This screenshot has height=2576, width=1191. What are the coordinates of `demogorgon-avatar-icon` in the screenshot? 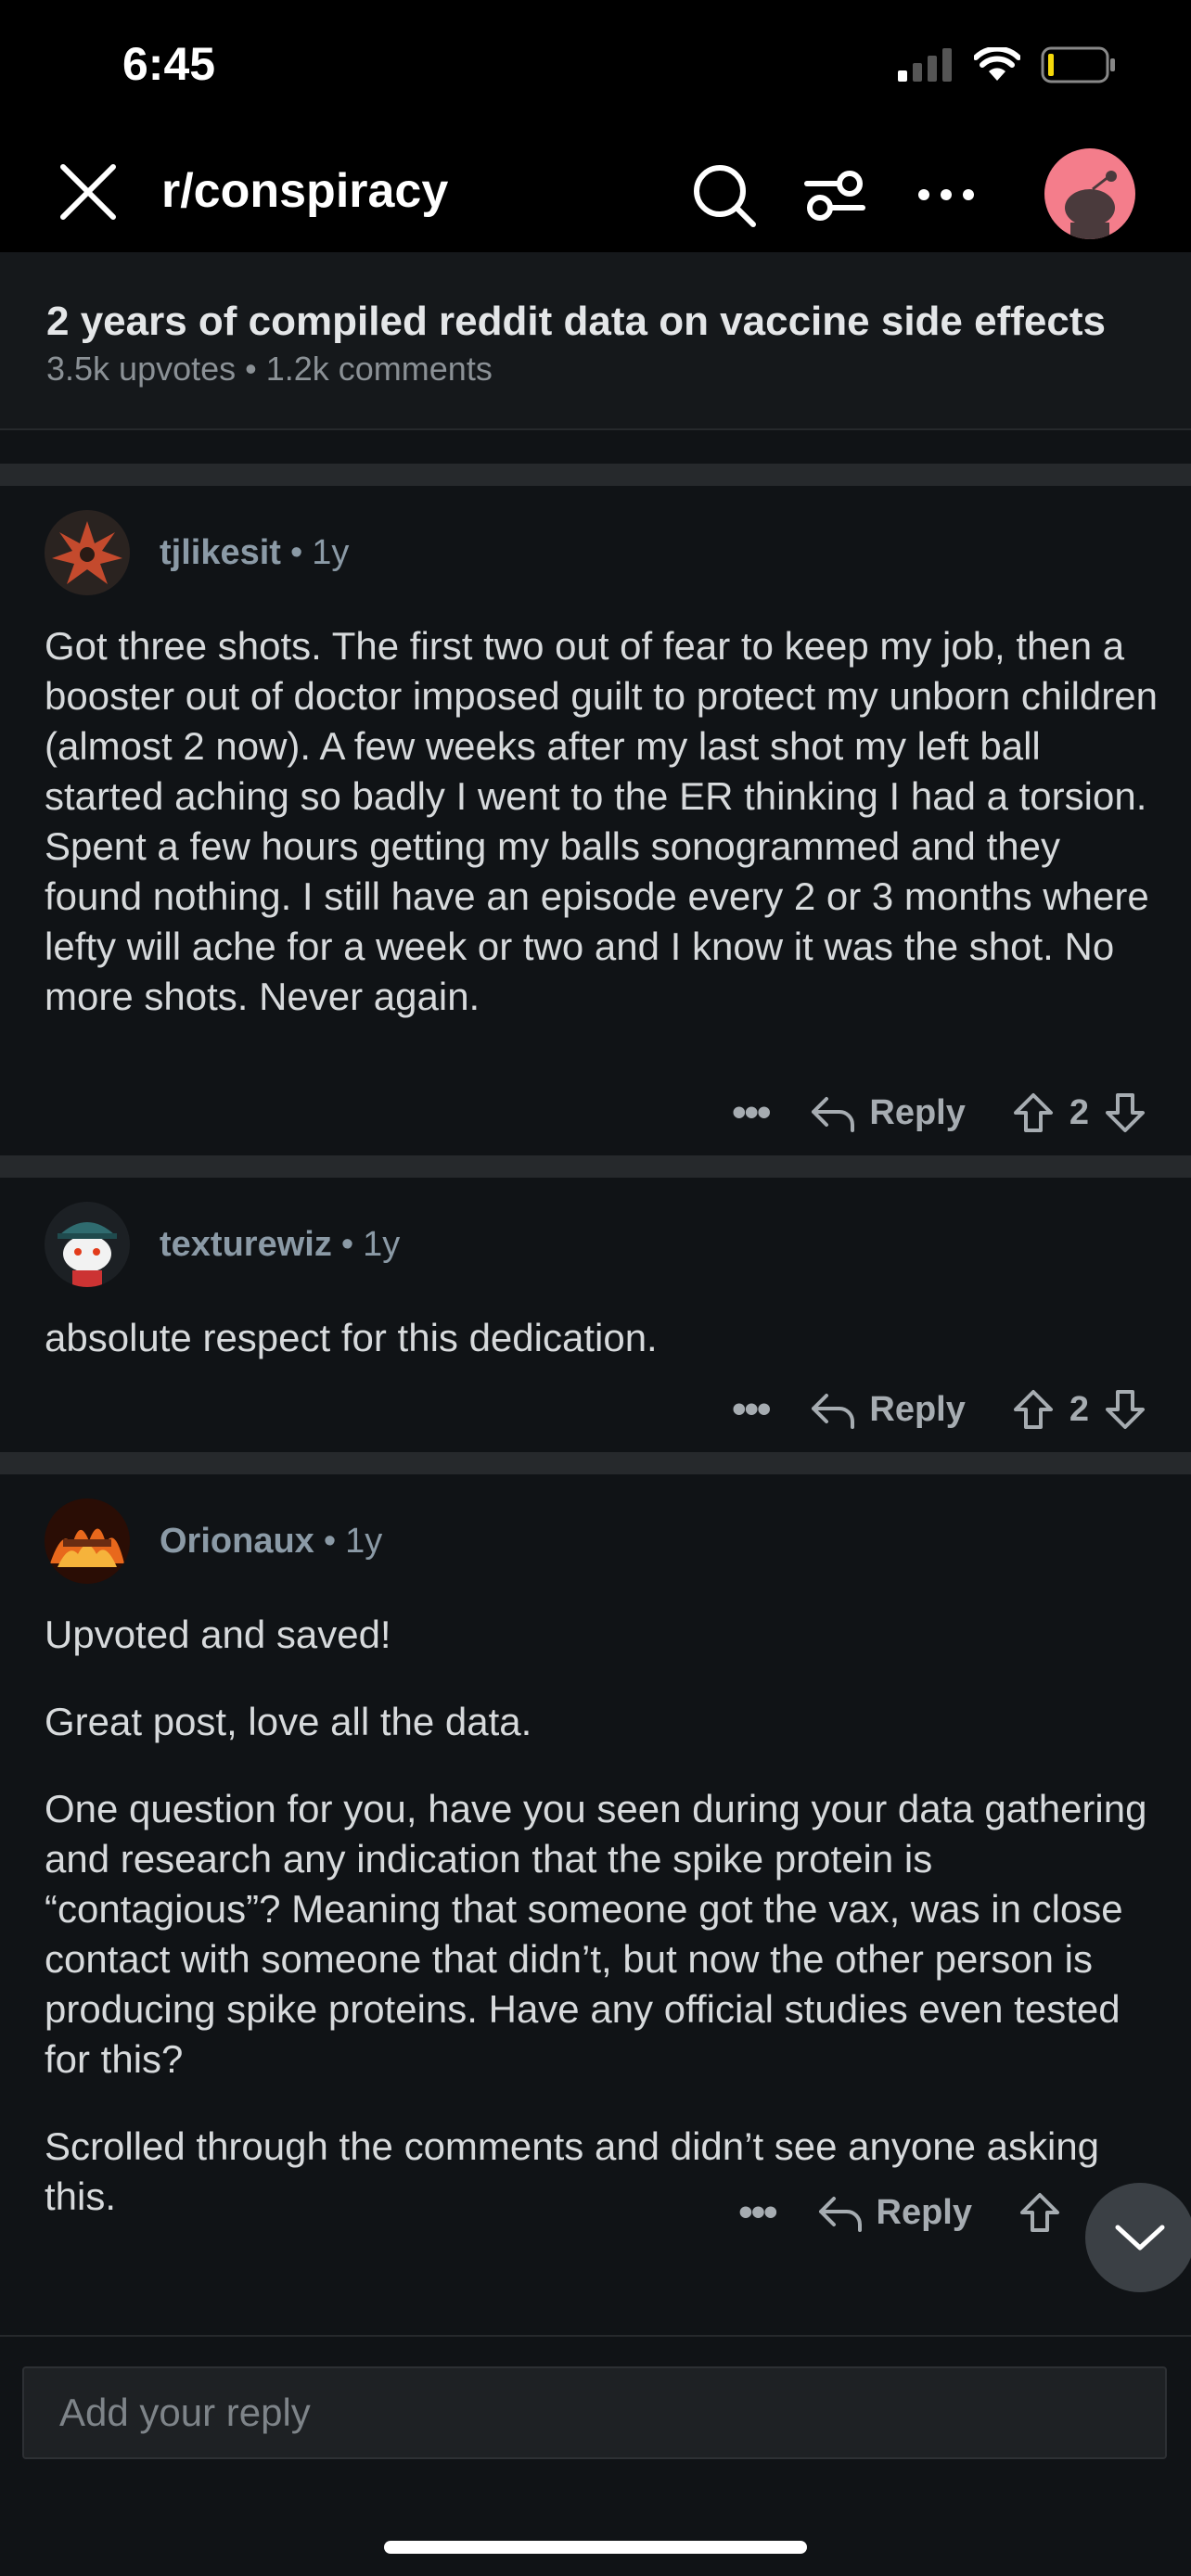 It's located at (87, 552).